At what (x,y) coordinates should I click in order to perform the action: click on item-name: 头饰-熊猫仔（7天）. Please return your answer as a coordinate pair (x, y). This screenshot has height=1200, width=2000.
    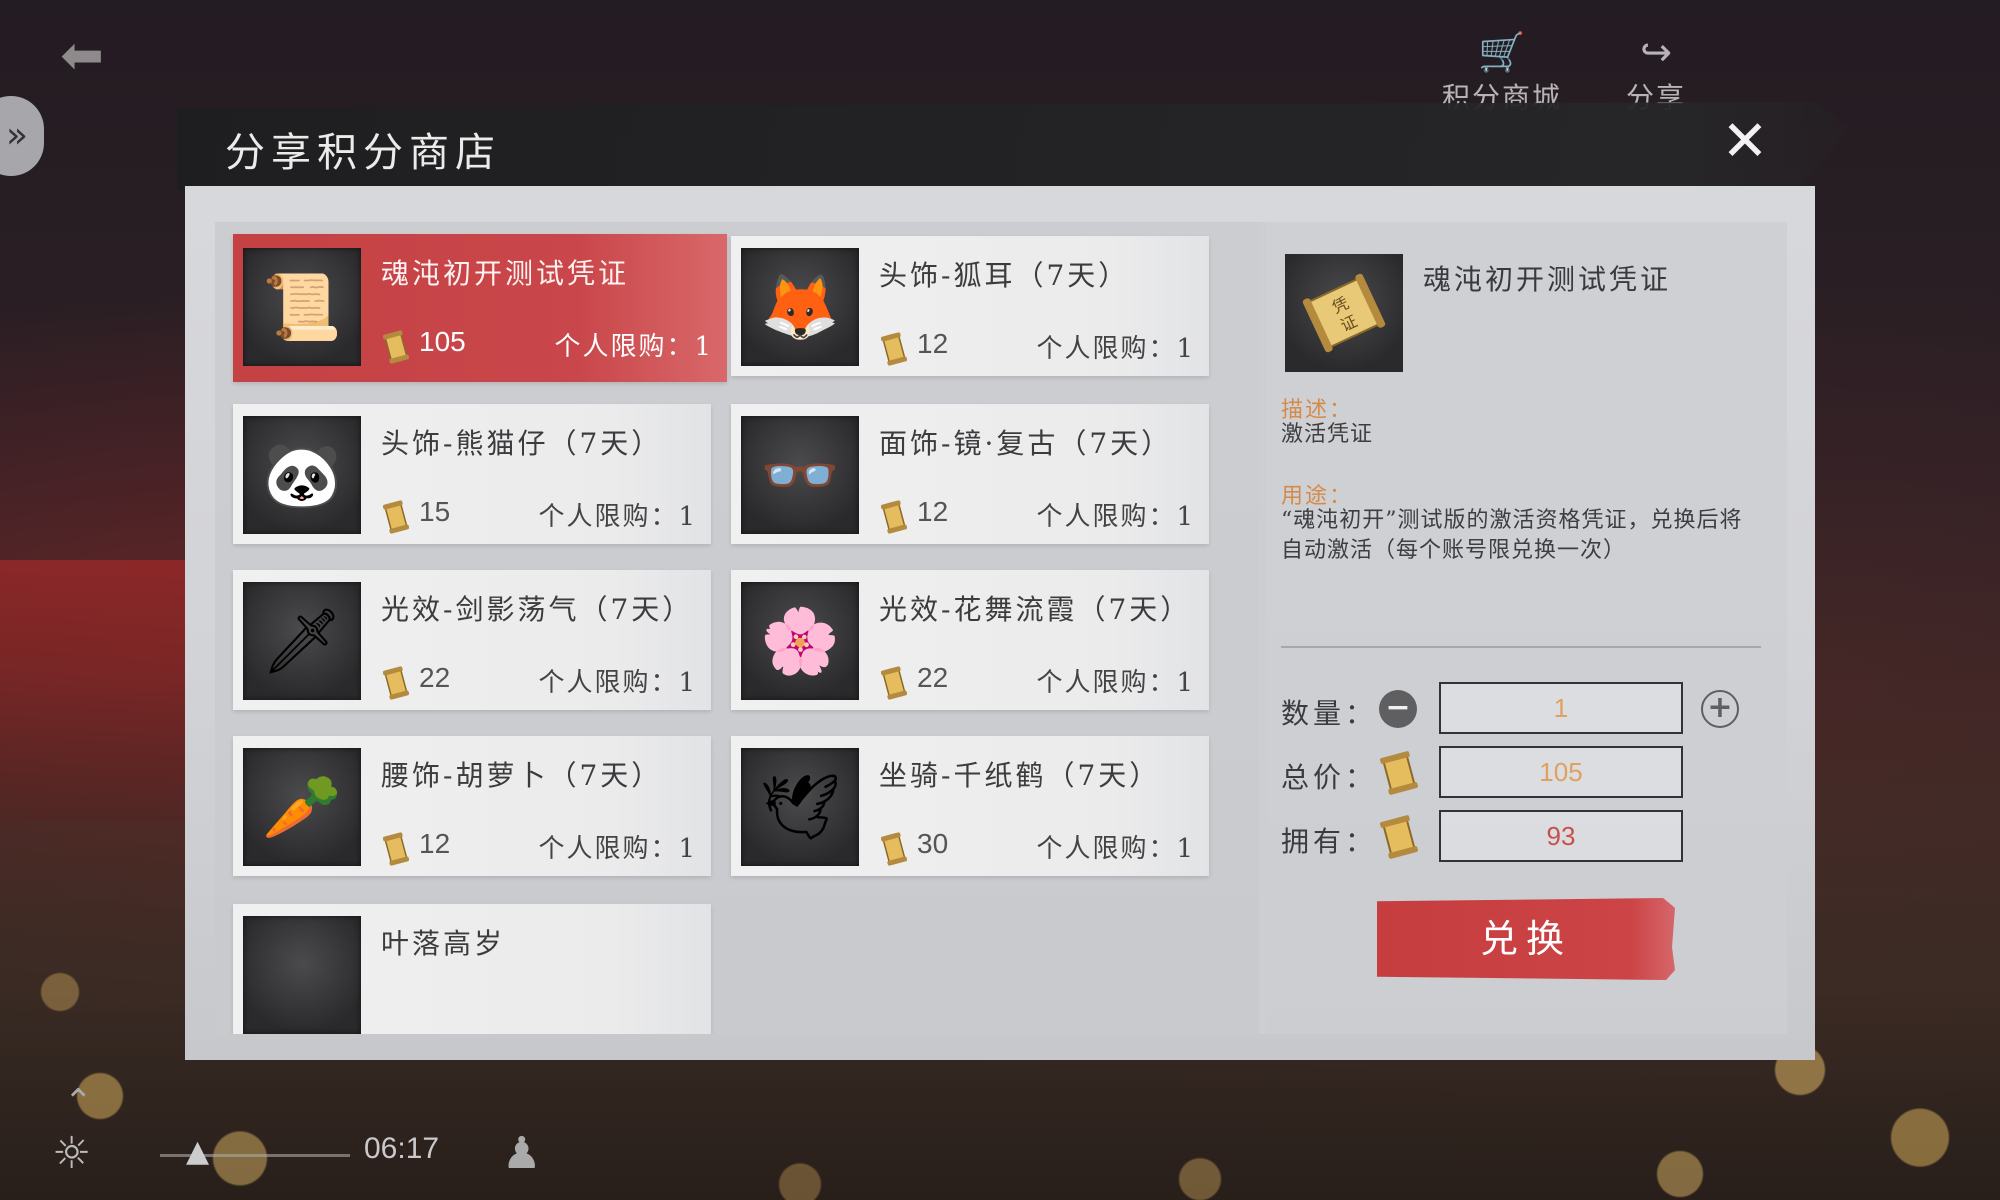
    Looking at the image, I should click on (522, 443).